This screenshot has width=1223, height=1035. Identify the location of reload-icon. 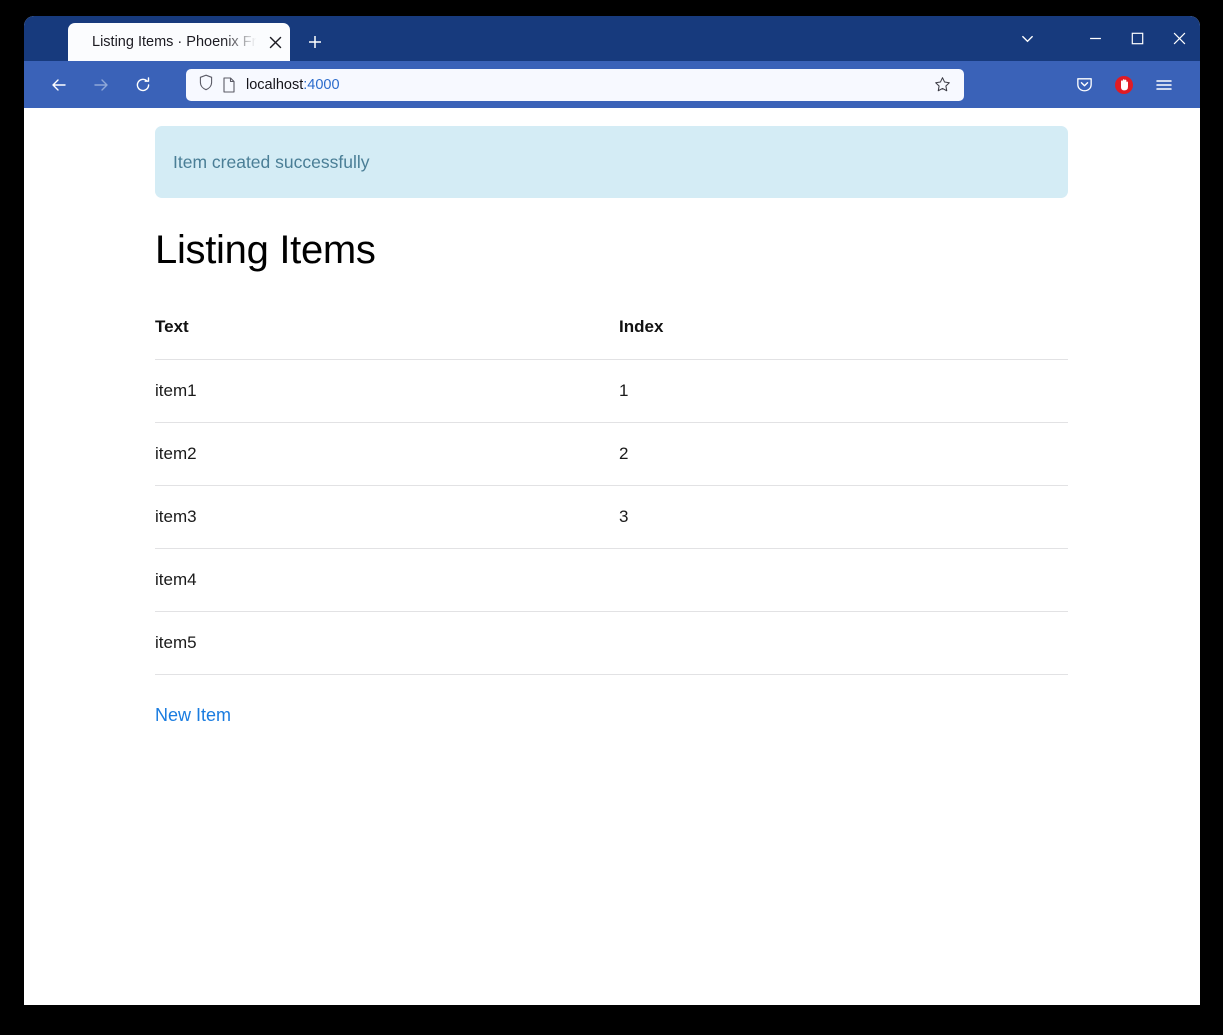
(143, 85).